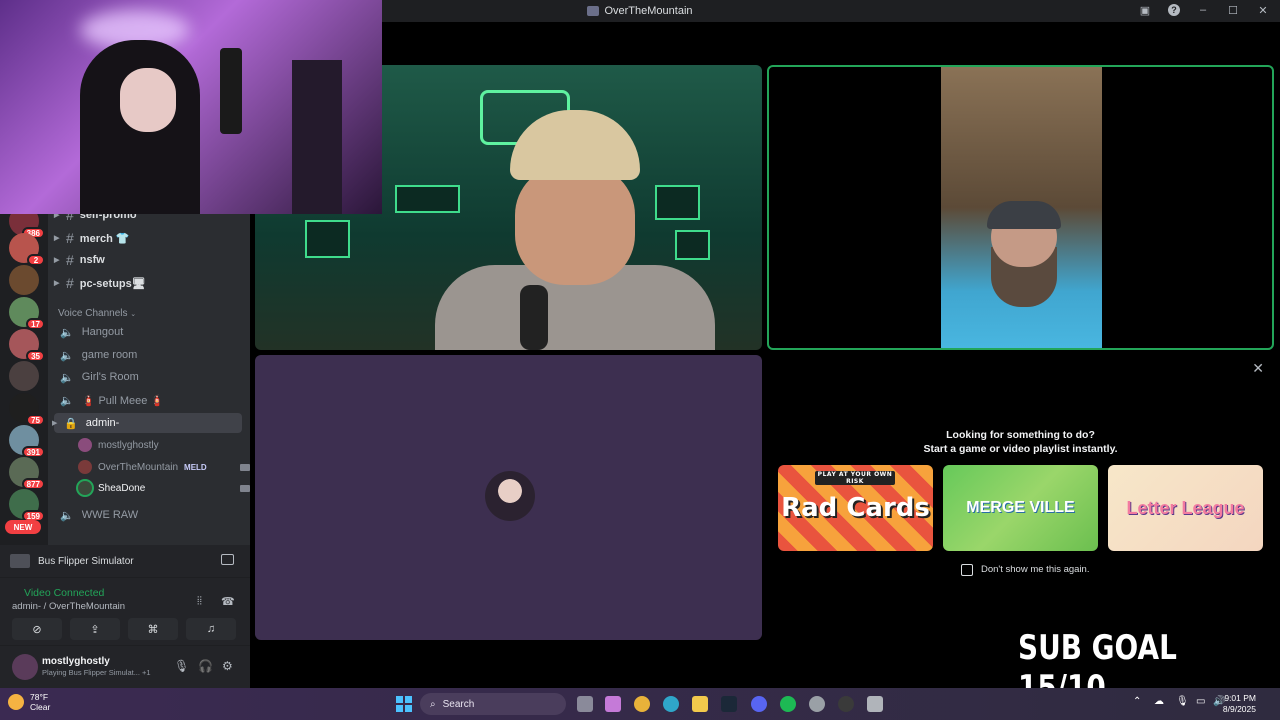 The image size is (1280, 720). Describe the element at coordinates (164, 467) in the screenshot. I see `voice-user: OverTheMountain MELD` at that location.